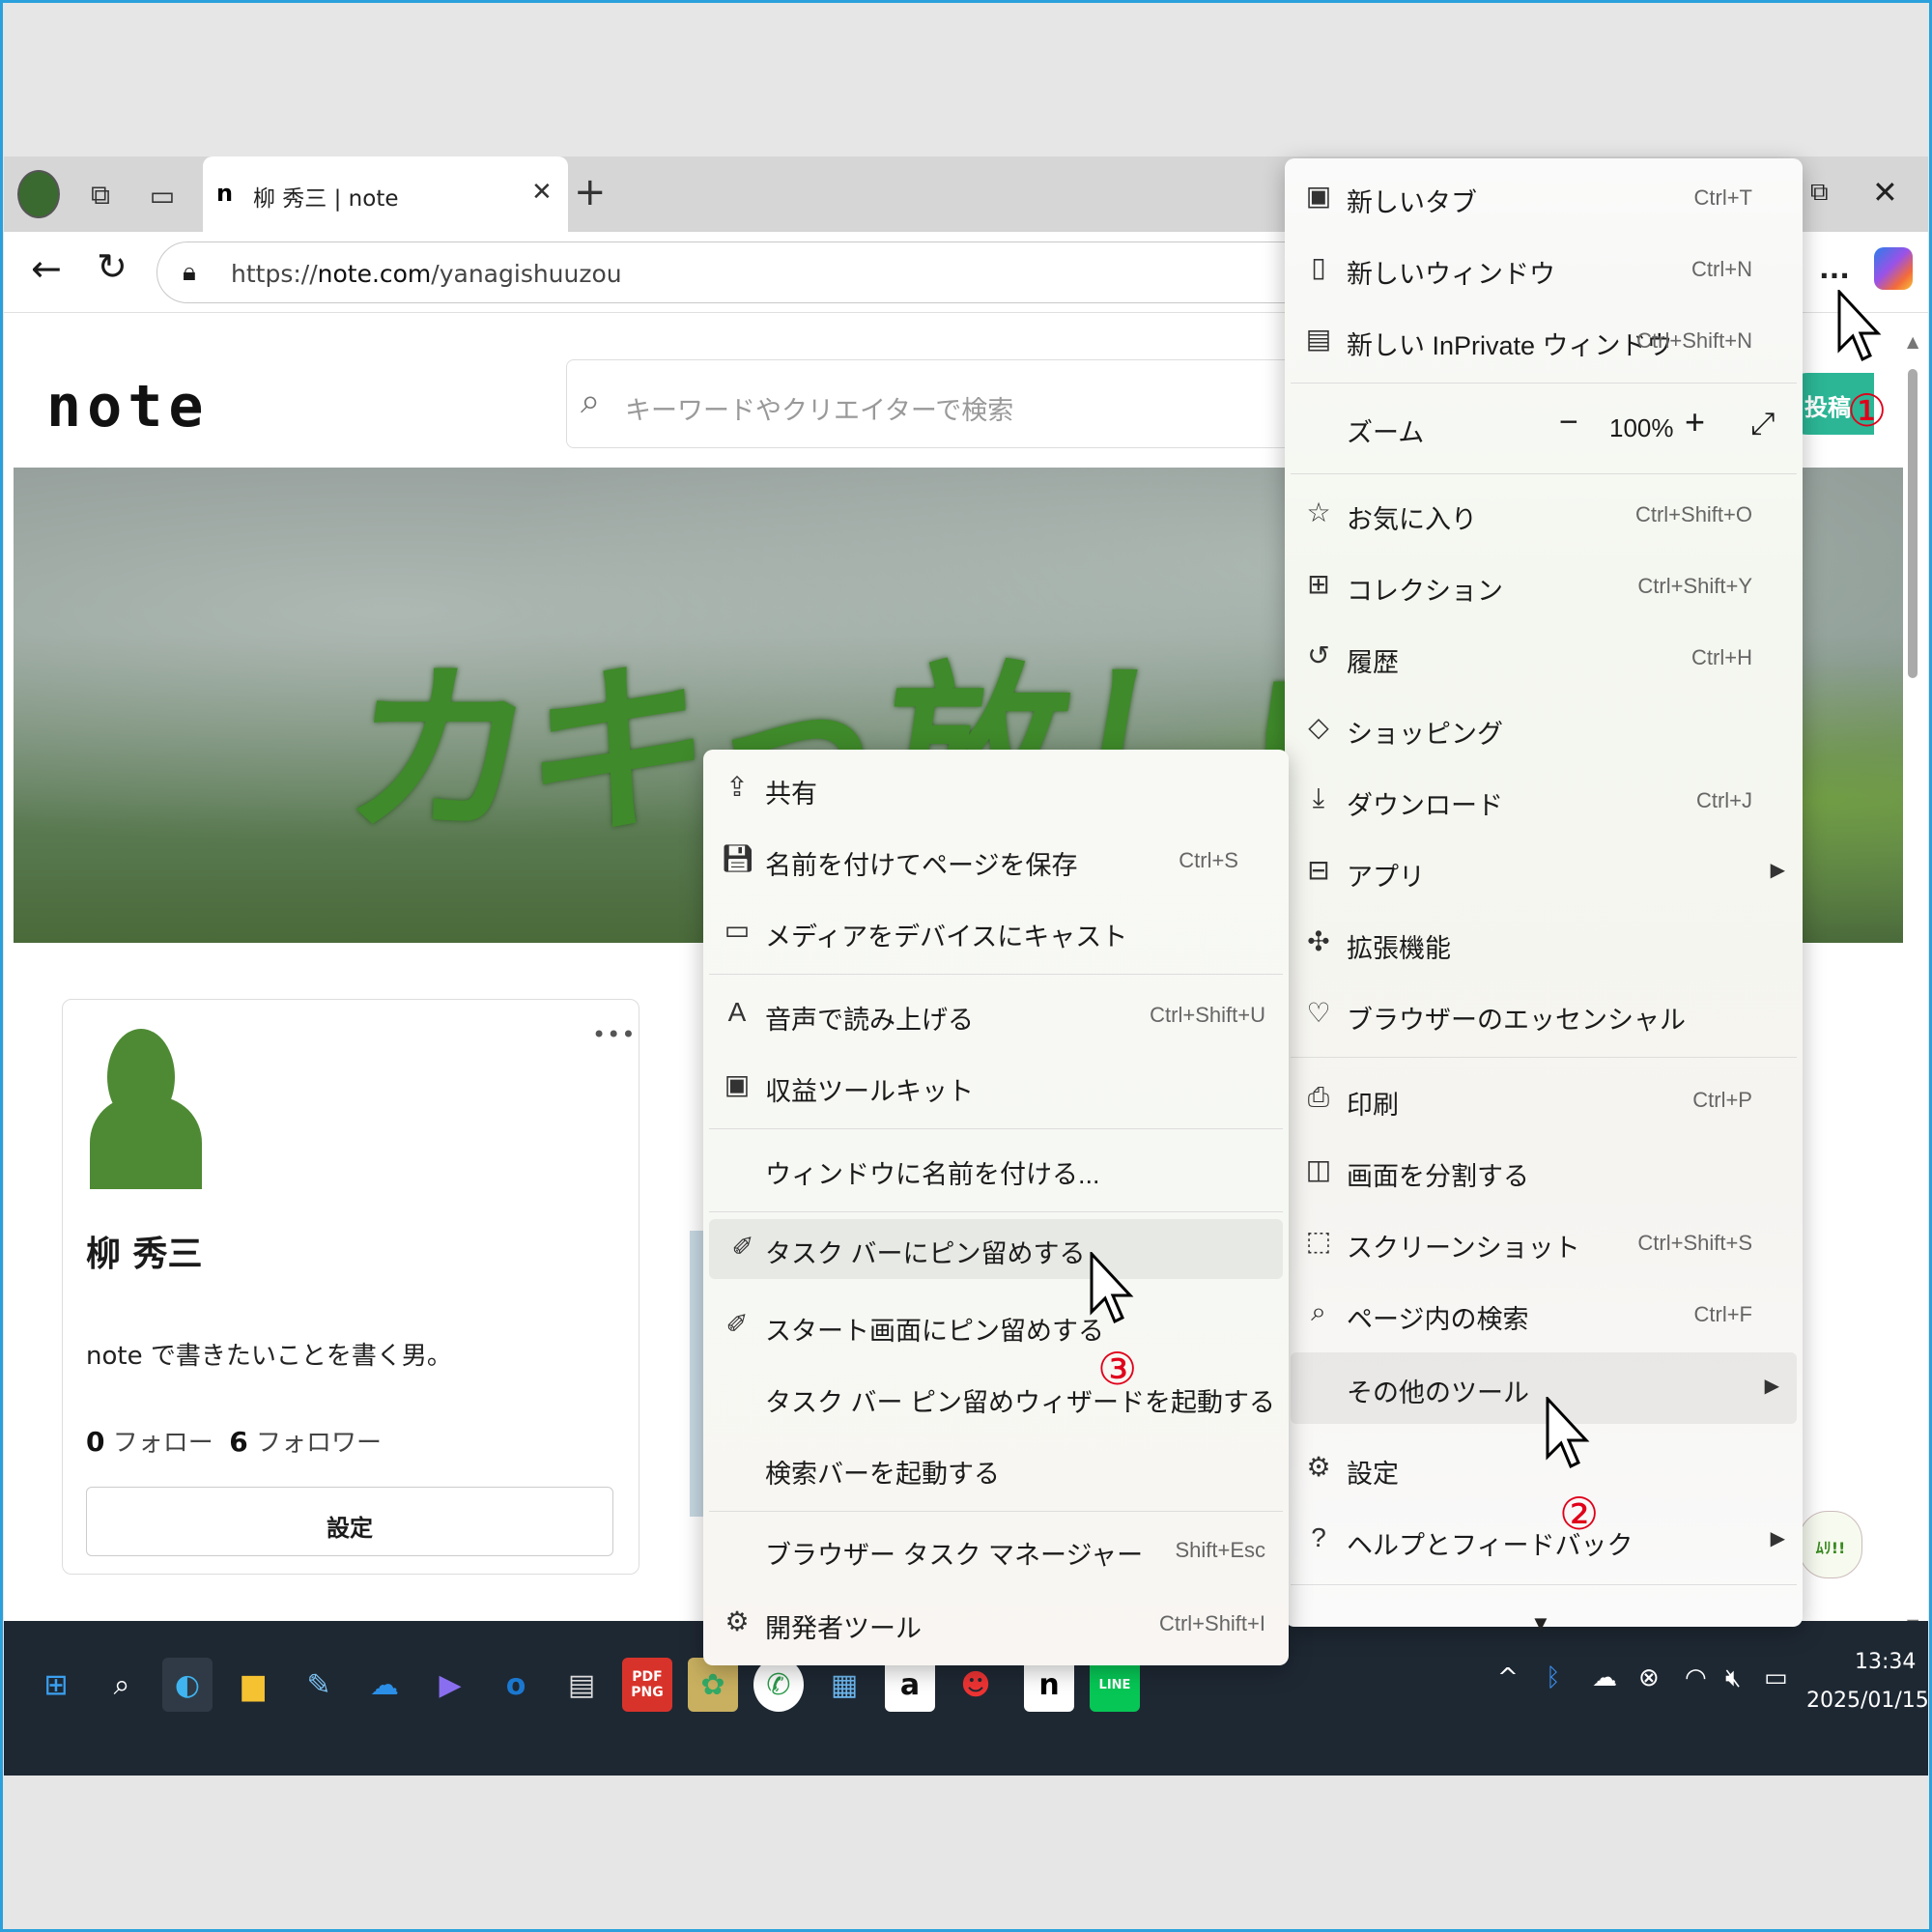  Describe the element at coordinates (1318, 1097) in the screenshot. I see `print-icon: ⎙` at that location.